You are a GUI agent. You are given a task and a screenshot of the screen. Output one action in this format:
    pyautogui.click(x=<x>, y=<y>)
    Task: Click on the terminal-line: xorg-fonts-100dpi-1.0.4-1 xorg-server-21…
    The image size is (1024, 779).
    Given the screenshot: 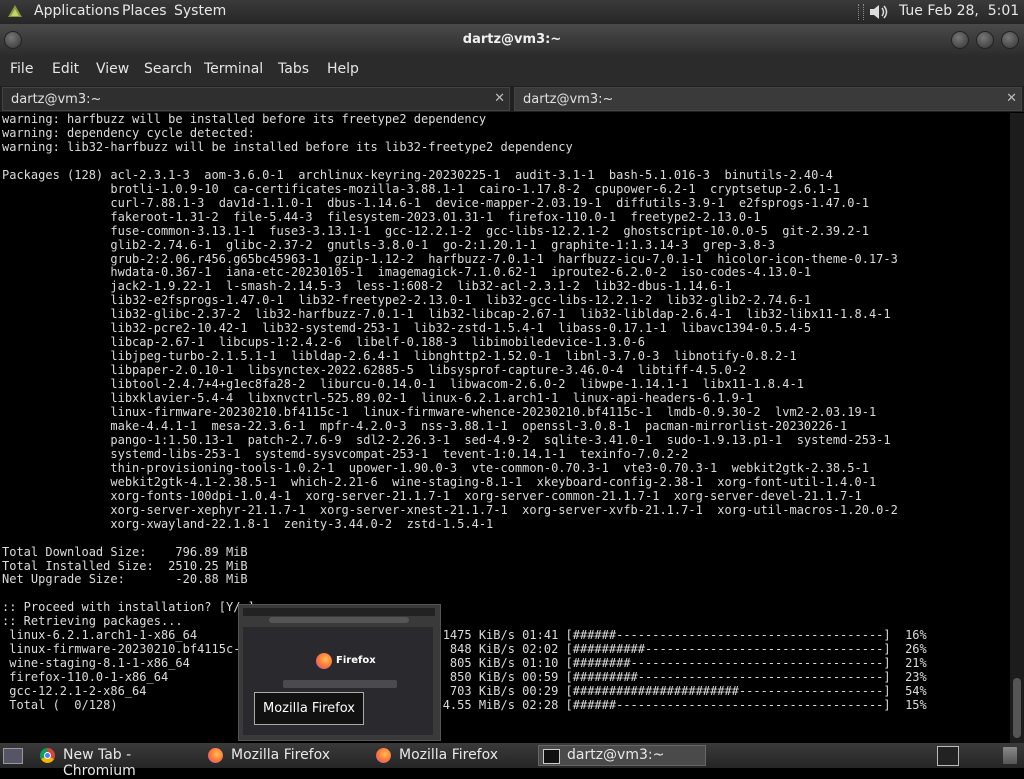 What is the action you would take?
    pyautogui.click(x=432, y=495)
    